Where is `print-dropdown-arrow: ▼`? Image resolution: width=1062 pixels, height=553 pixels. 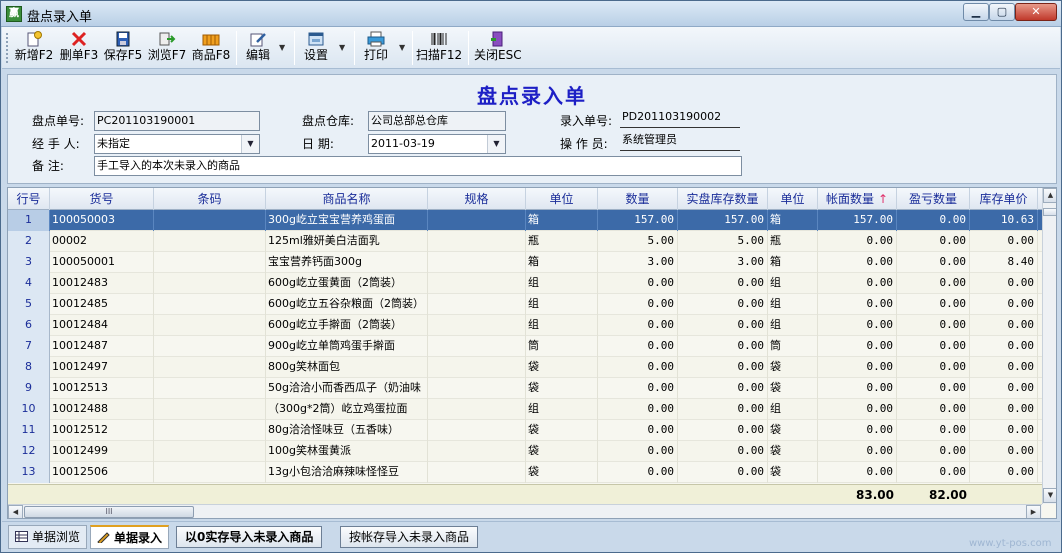 print-dropdown-arrow: ▼ is located at coordinates (402, 47).